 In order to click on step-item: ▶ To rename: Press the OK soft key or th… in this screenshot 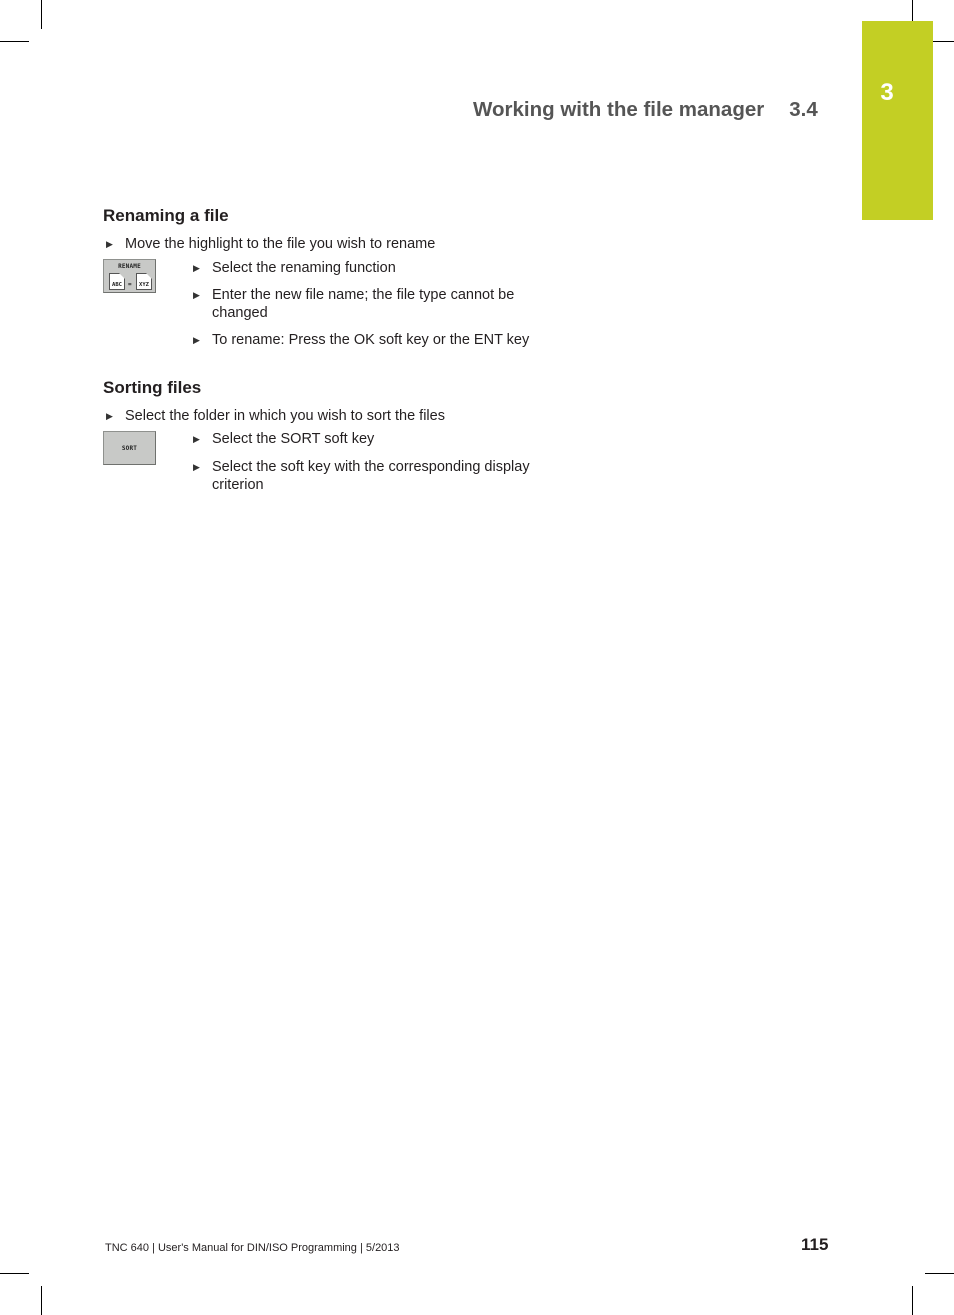, I will do `click(365, 340)`.